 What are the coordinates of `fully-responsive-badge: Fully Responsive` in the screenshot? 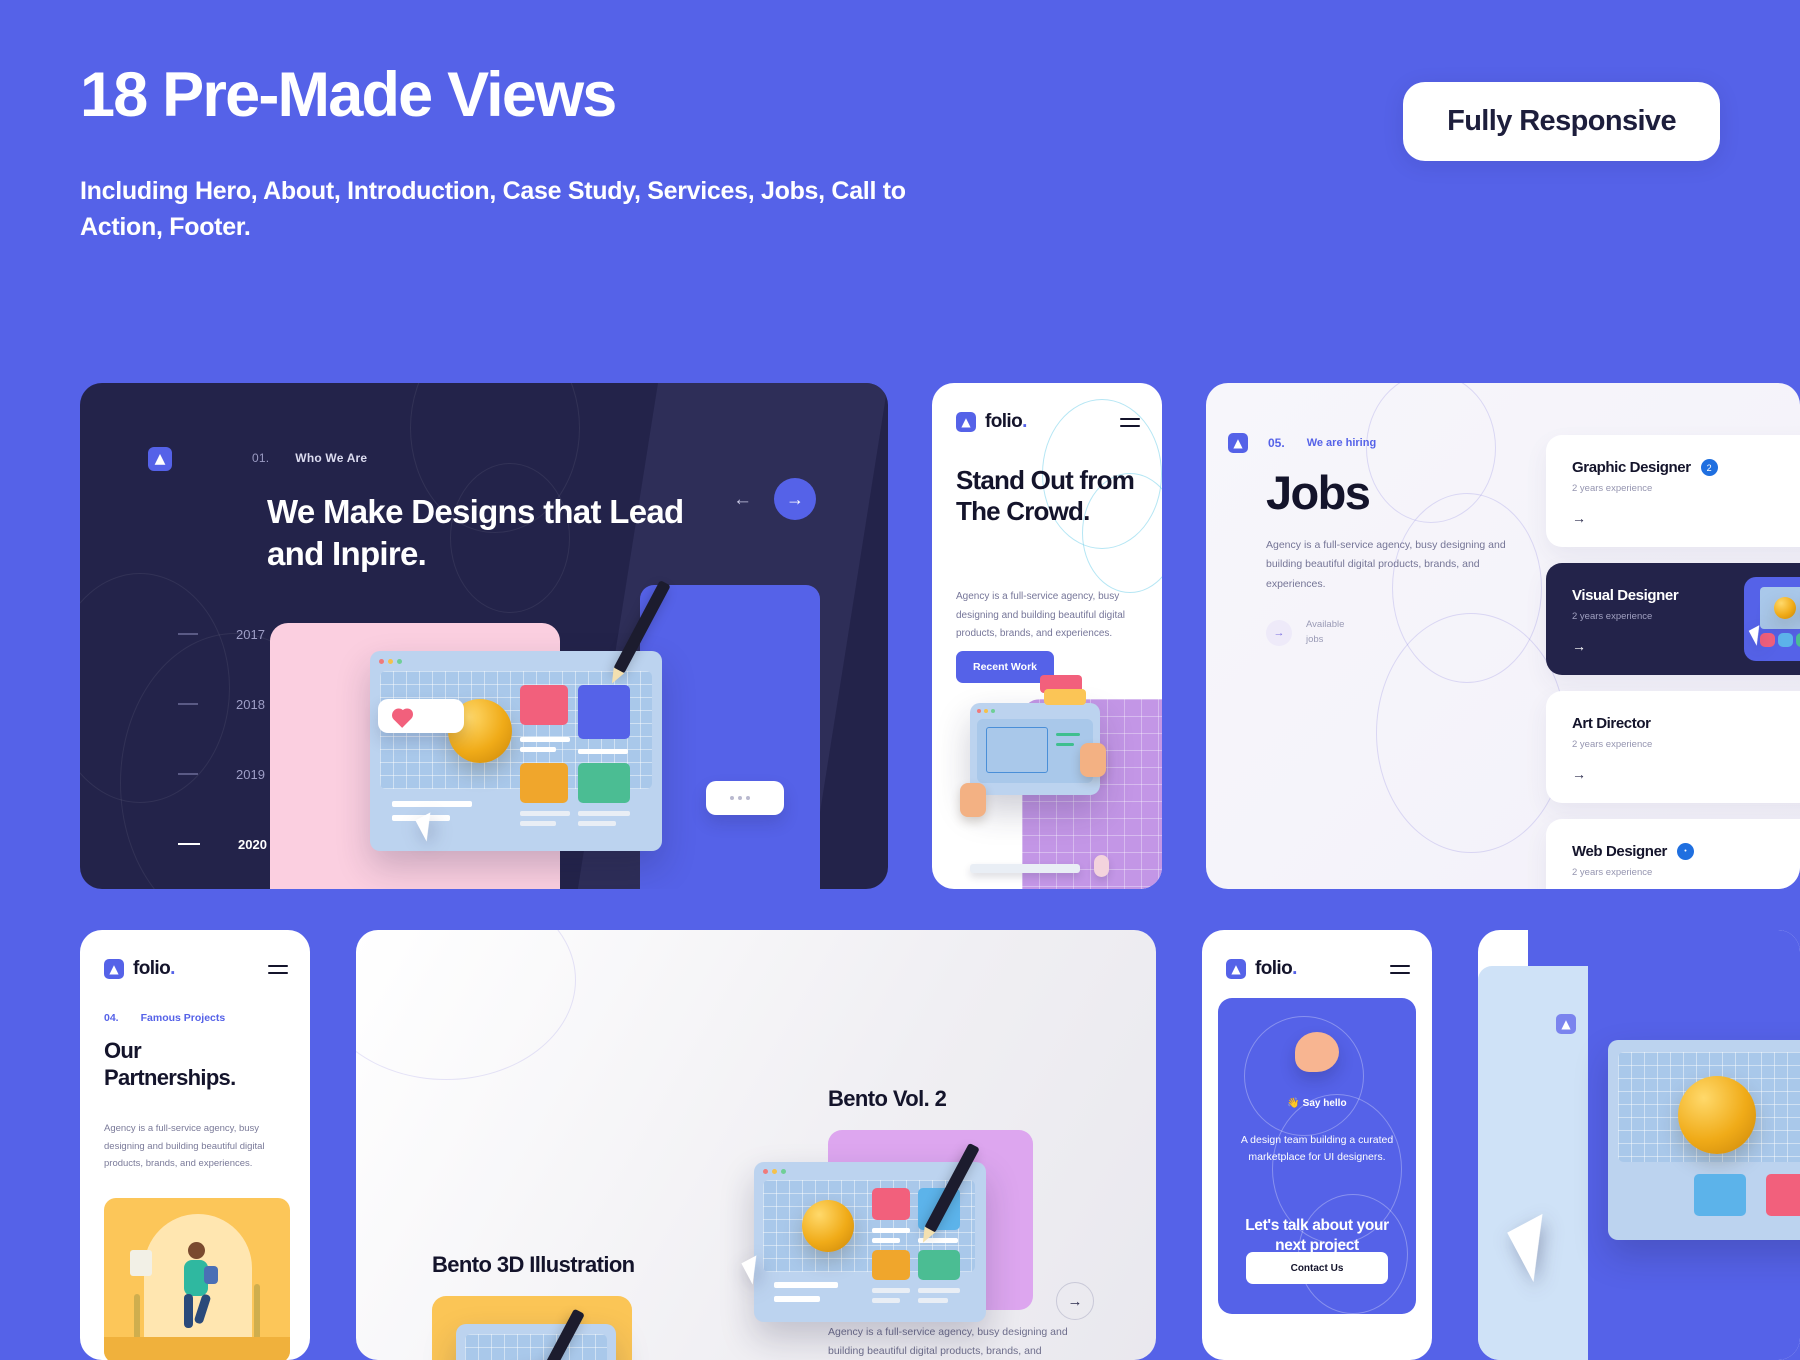 It's located at (1561, 121).